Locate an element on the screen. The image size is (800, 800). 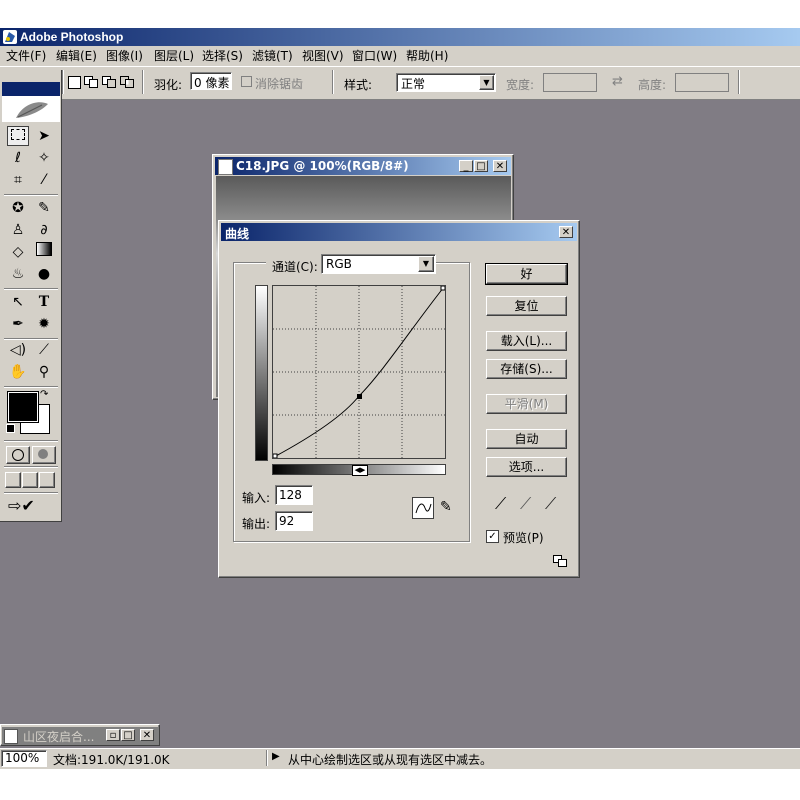
curve-mode-icon is located at coordinates (423, 508).